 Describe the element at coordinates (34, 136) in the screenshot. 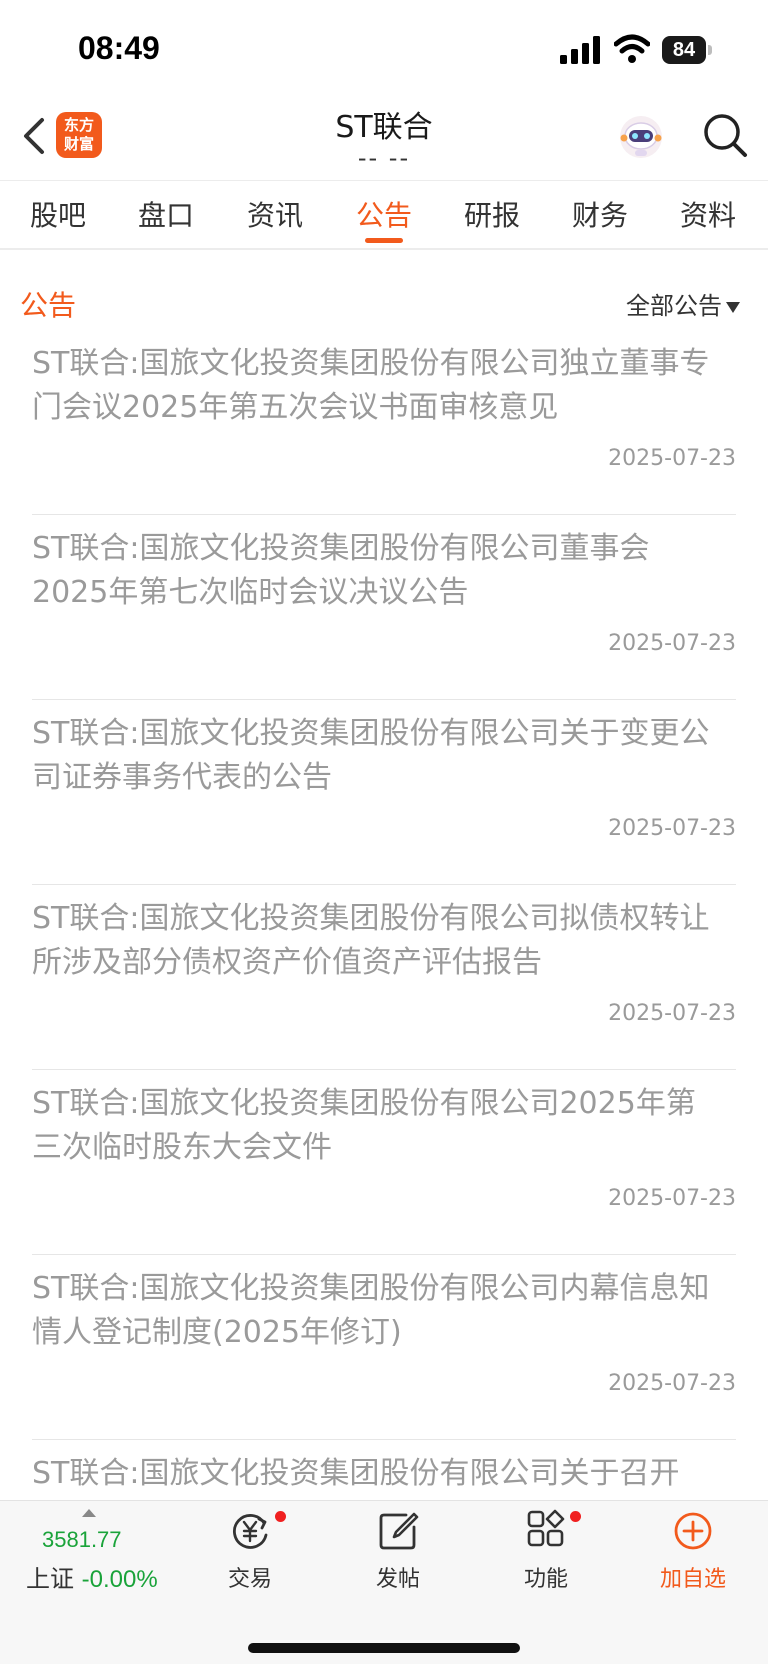

I see `back-icon` at that location.